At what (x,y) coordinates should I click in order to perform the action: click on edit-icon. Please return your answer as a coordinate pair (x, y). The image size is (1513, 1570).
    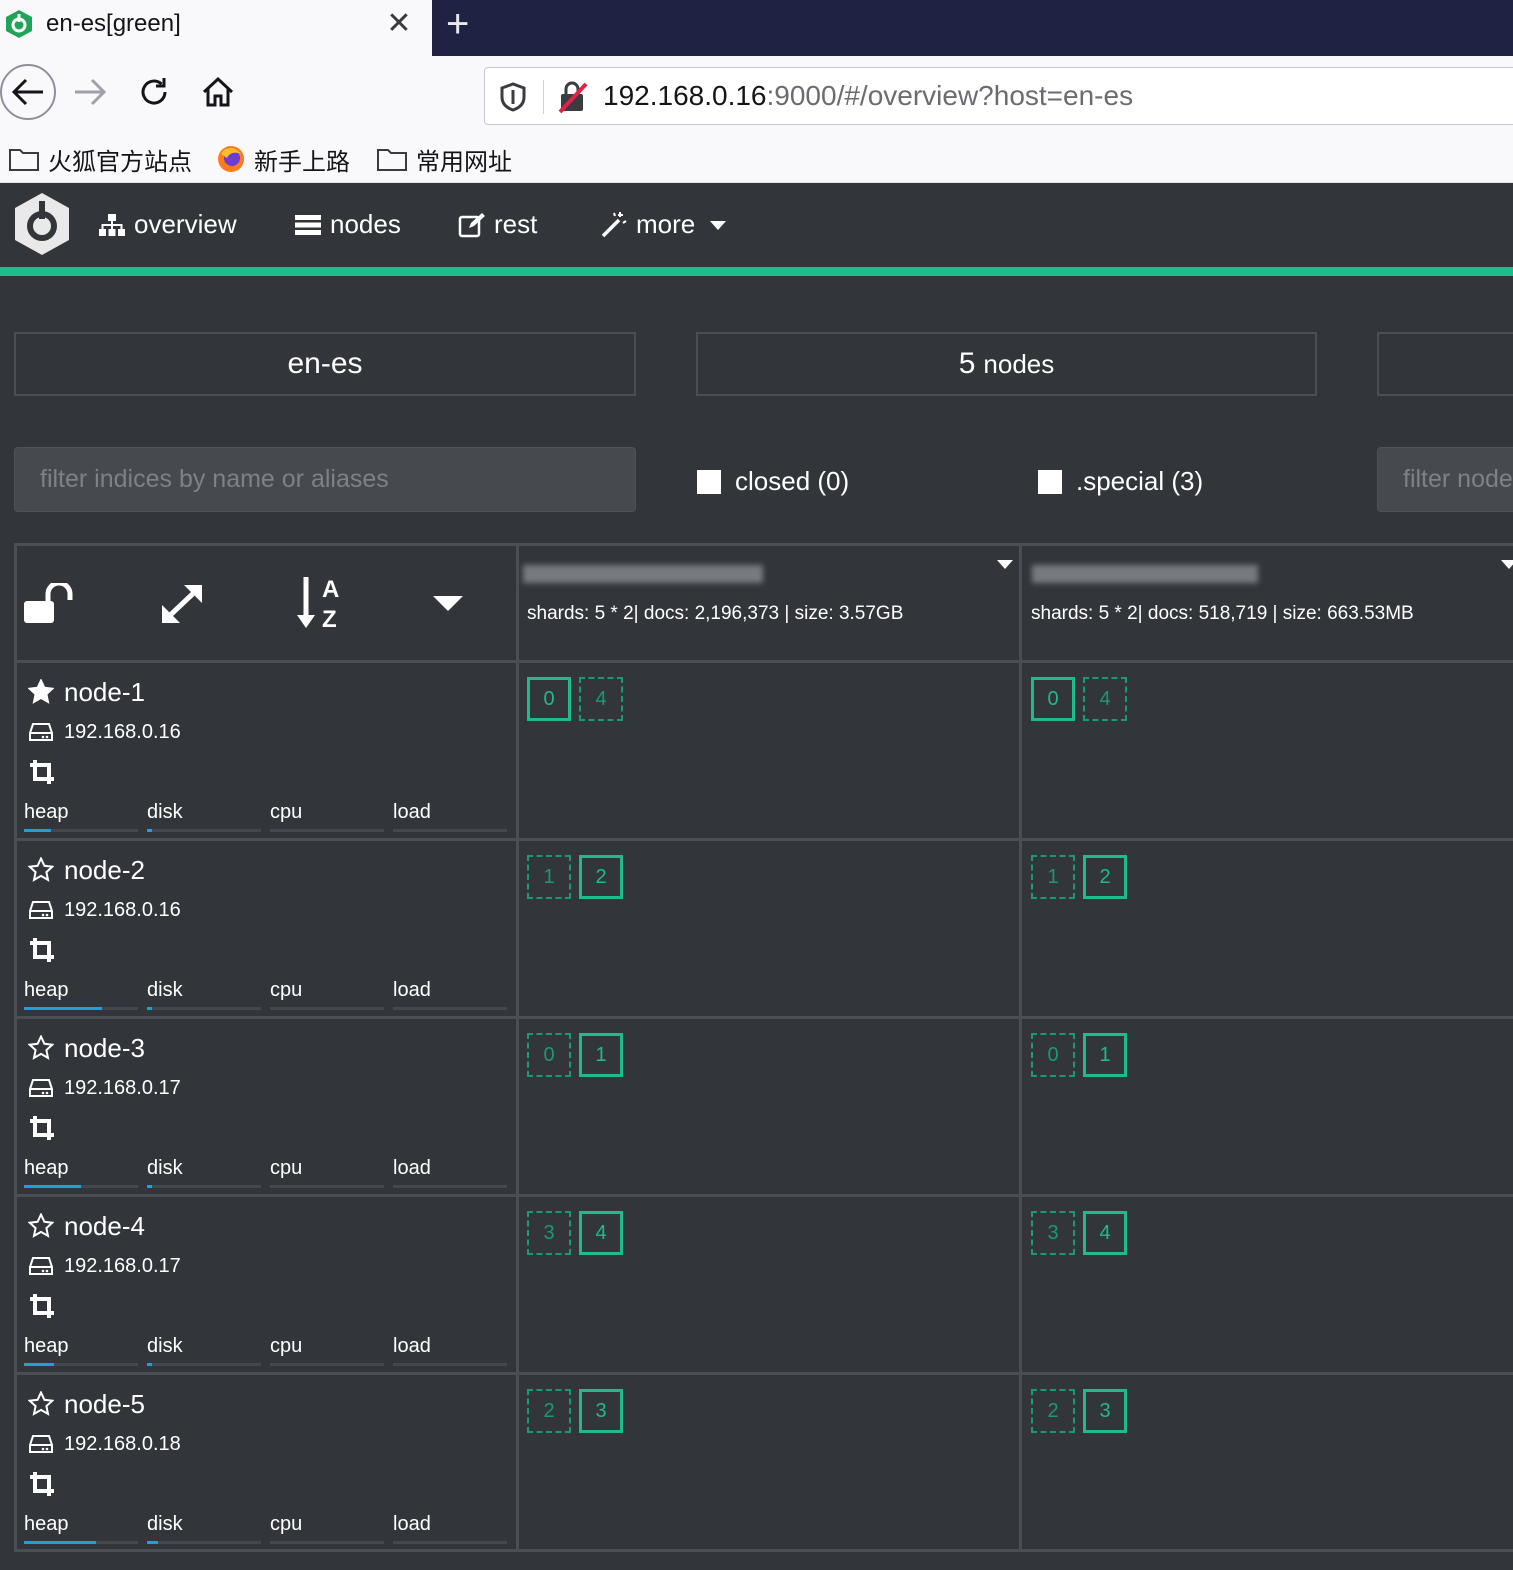
    Looking at the image, I should click on (471, 224).